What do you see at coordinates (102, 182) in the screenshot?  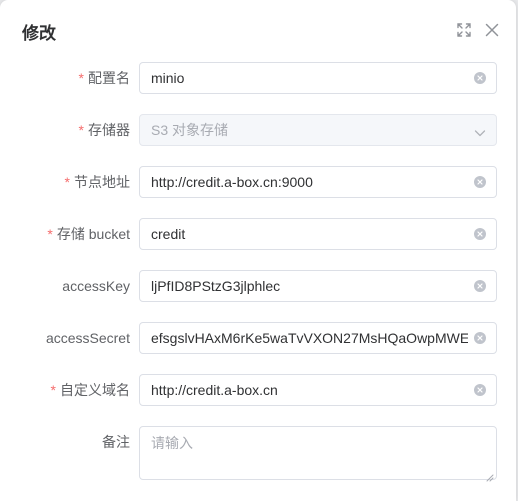 I see `endpoint-label-text: 节点地址` at bounding box center [102, 182].